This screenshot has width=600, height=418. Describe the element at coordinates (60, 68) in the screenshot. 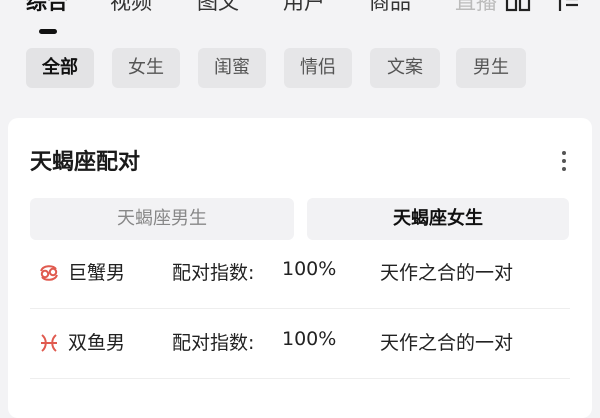

I see `chip-all: 全部` at that location.